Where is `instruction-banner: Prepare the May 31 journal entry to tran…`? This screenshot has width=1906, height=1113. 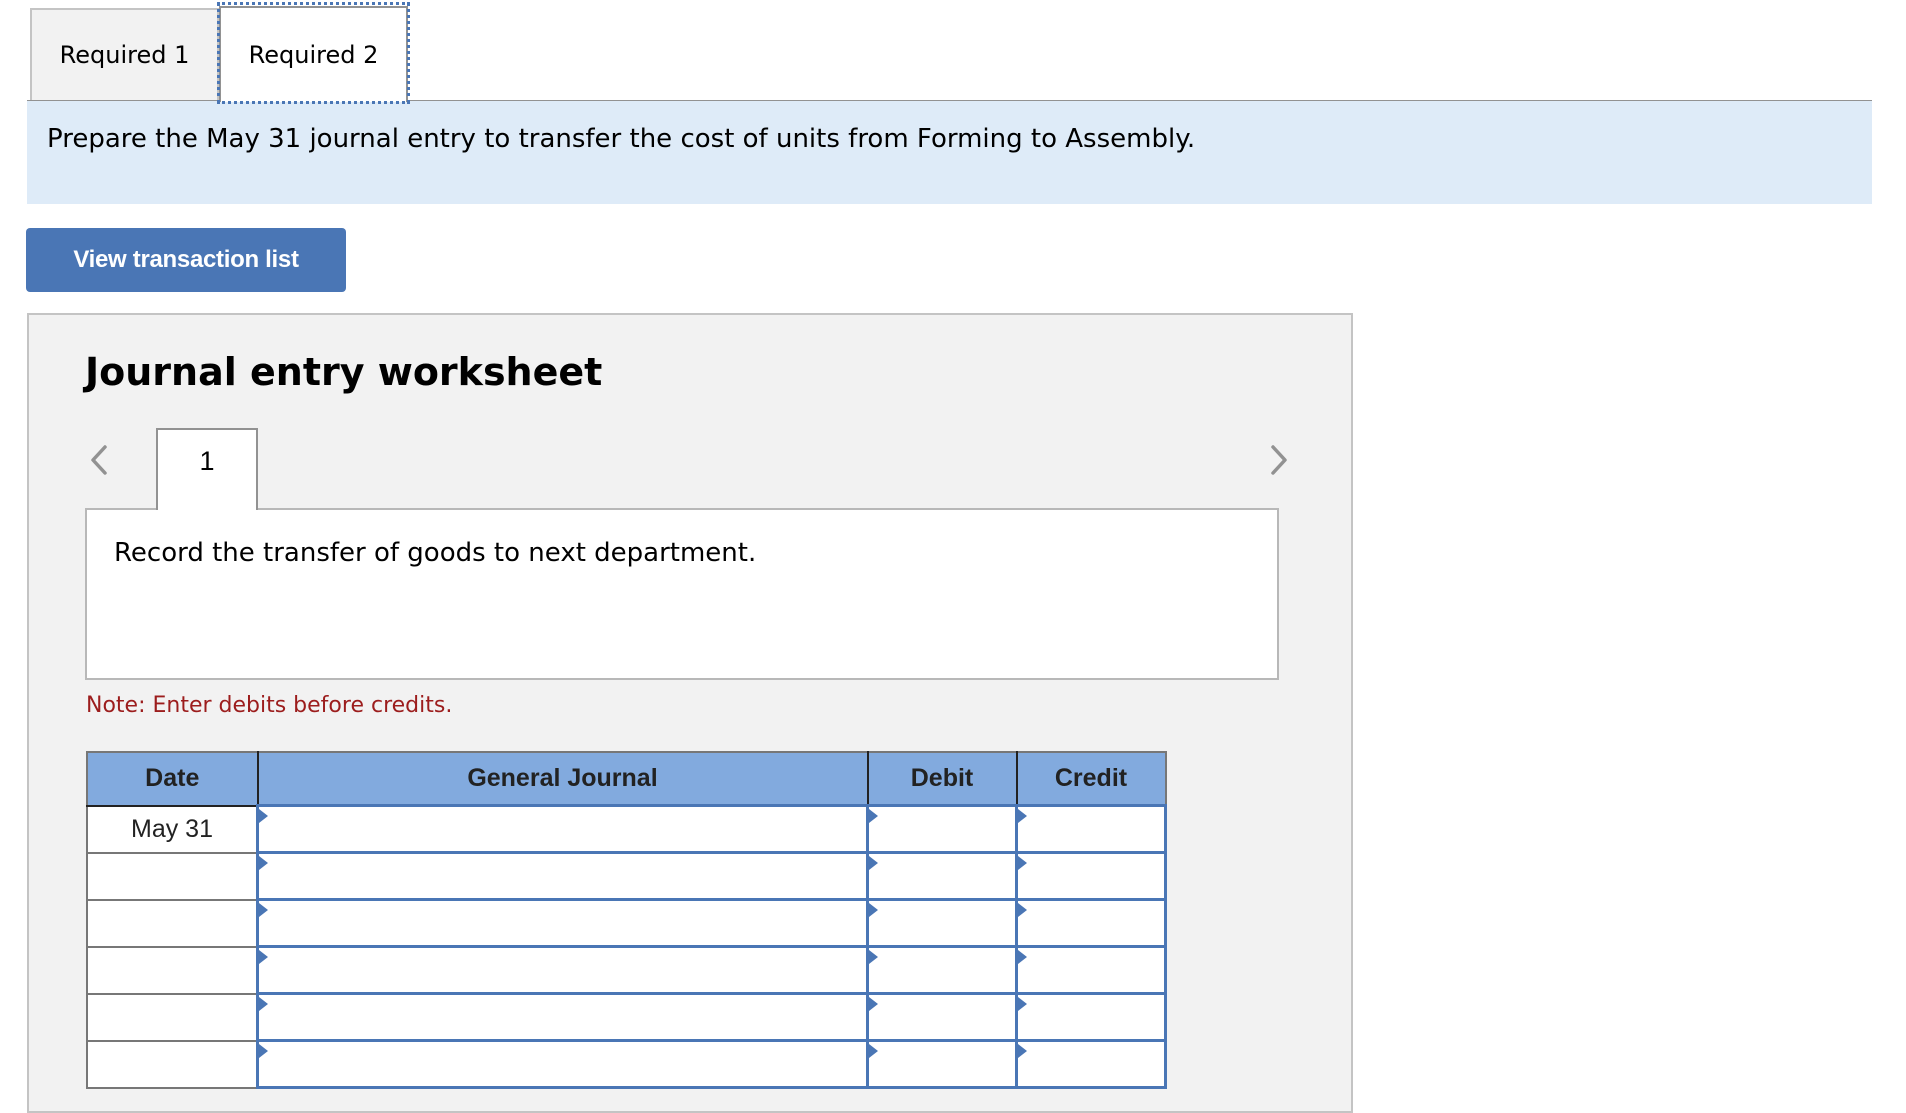
instruction-banner: Prepare the May 31 journal entry to tran… is located at coordinates (949, 152).